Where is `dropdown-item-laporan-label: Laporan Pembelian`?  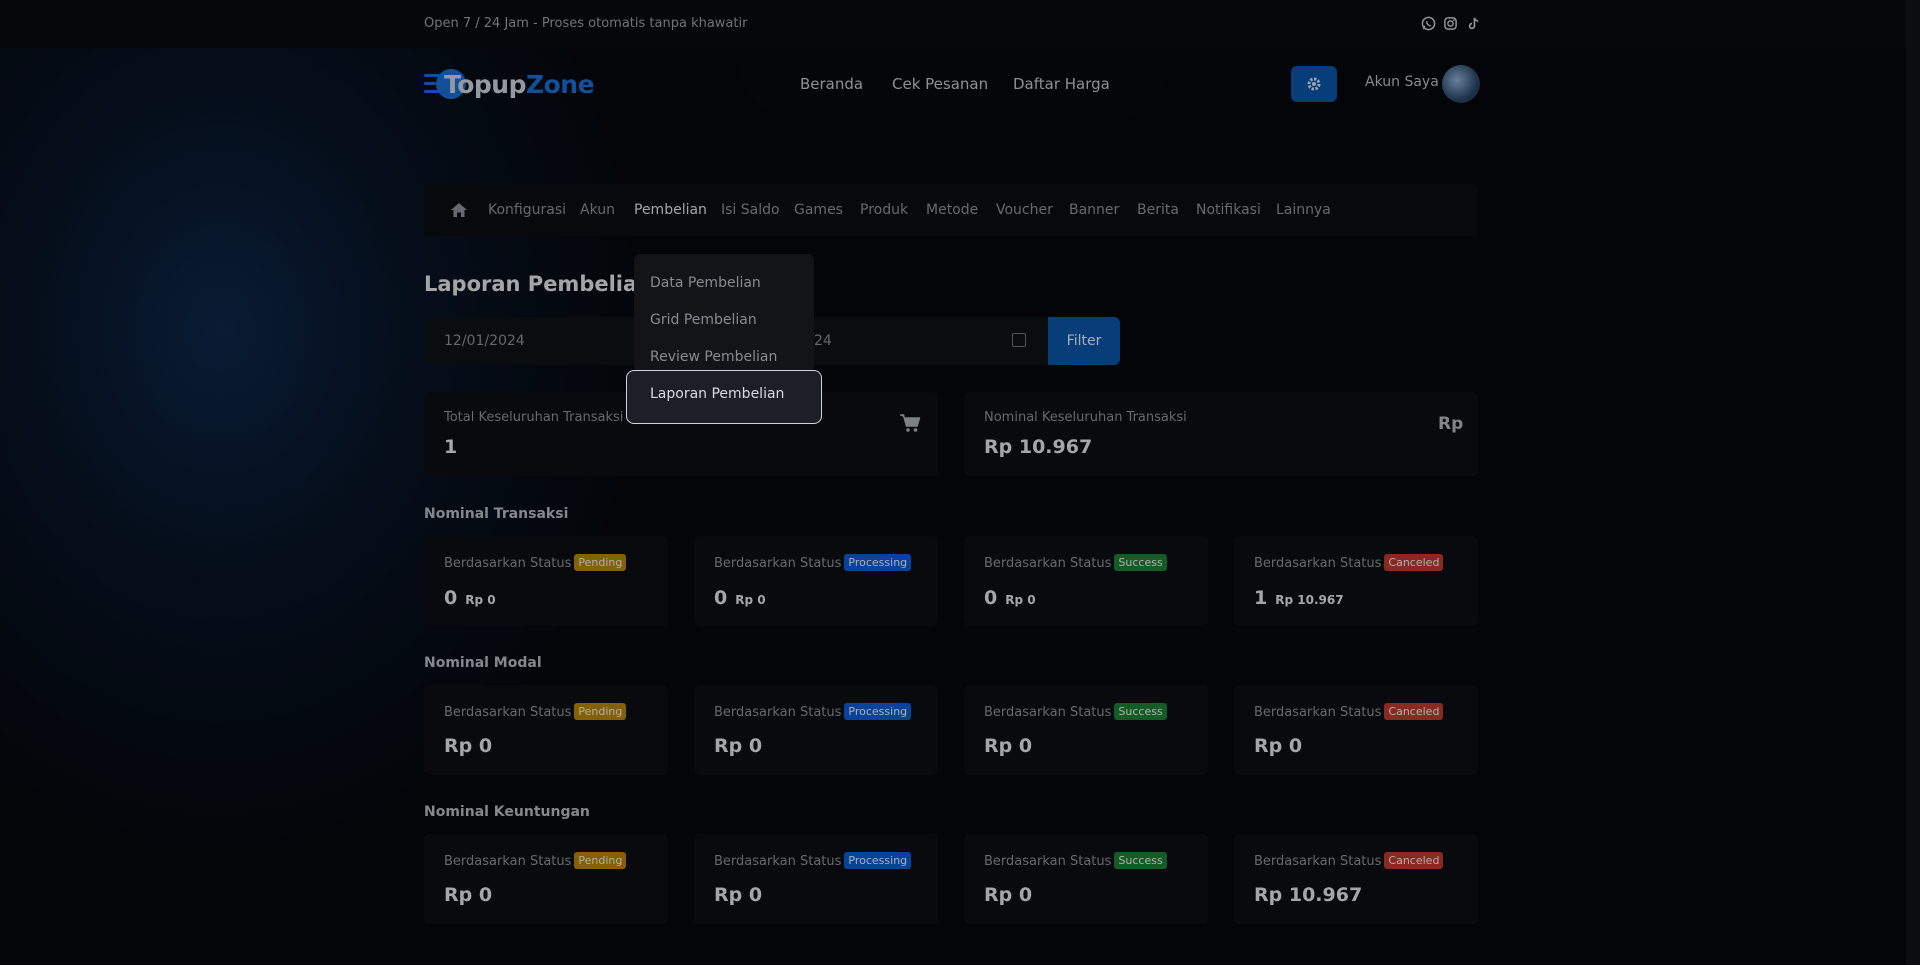 dropdown-item-laporan-label: Laporan Pembelian is located at coordinates (717, 394).